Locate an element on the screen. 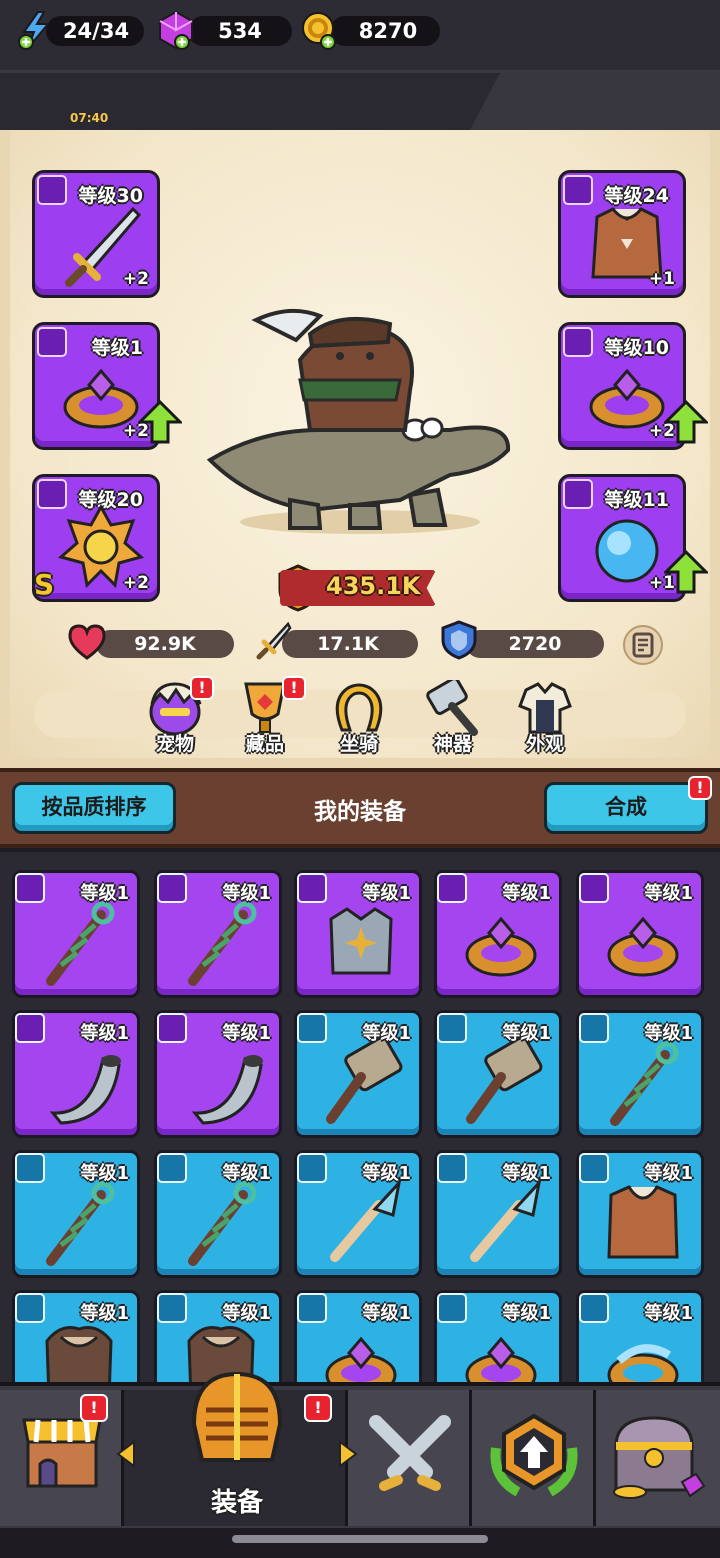  s-rank-badge: S is located at coordinates (44, 584).